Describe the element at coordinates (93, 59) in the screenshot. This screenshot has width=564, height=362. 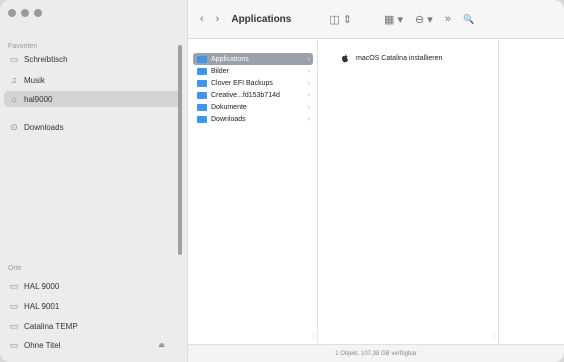
I see `sidebar-item-schreibtisch: ▭ Schreibtisch` at that location.